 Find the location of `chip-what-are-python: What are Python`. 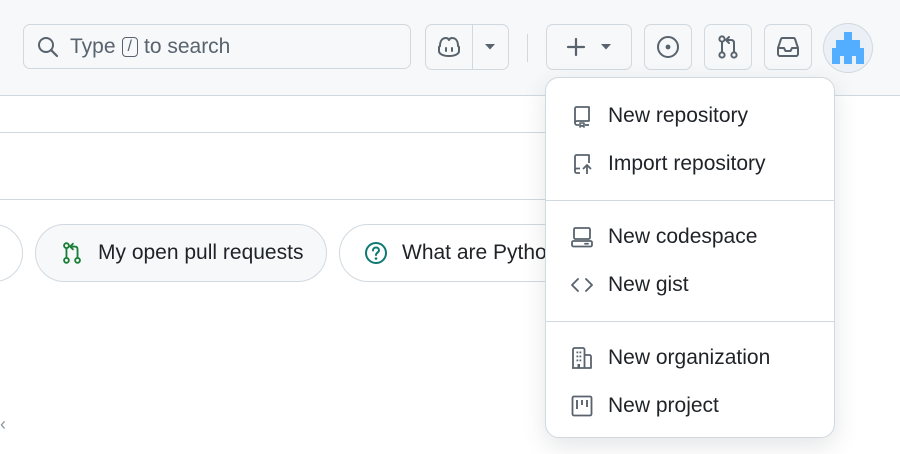

chip-what-are-python: What are Python is located at coordinates (459, 253).